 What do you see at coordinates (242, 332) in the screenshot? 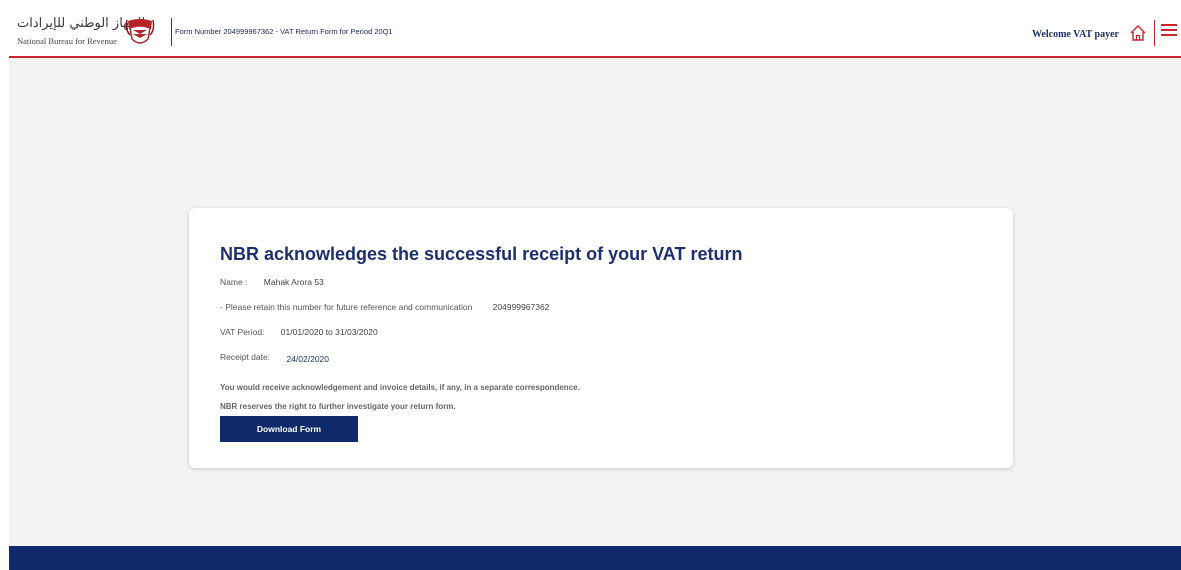
I see `vat-period-label: VAT Period:` at bounding box center [242, 332].